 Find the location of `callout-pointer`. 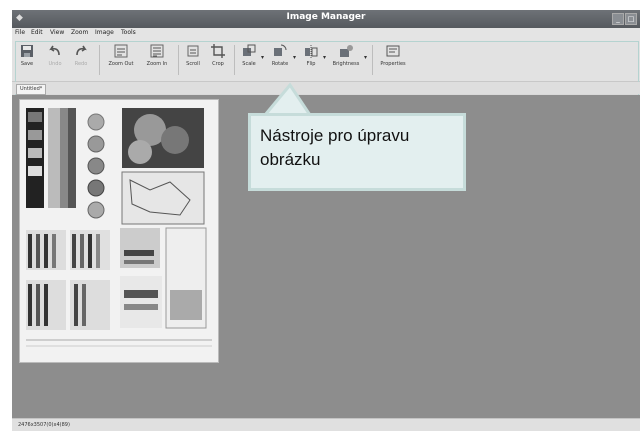

callout-pointer is located at coordinates (287, 99).